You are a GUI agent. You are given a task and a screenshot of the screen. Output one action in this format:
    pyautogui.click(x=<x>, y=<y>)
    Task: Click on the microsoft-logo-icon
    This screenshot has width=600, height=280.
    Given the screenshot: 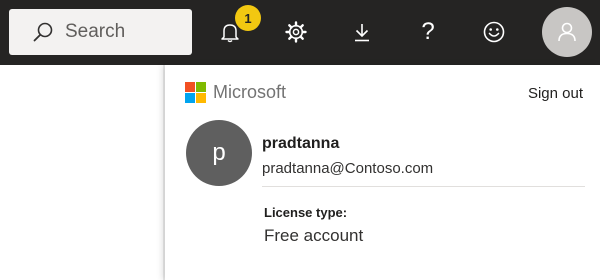 What is the action you would take?
    pyautogui.click(x=195, y=92)
    